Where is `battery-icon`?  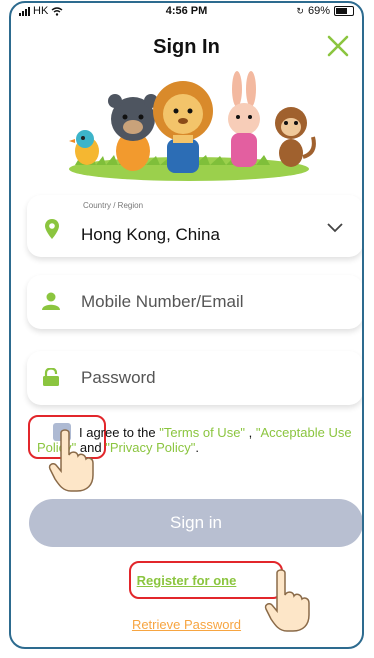 battery-icon is located at coordinates (344, 11).